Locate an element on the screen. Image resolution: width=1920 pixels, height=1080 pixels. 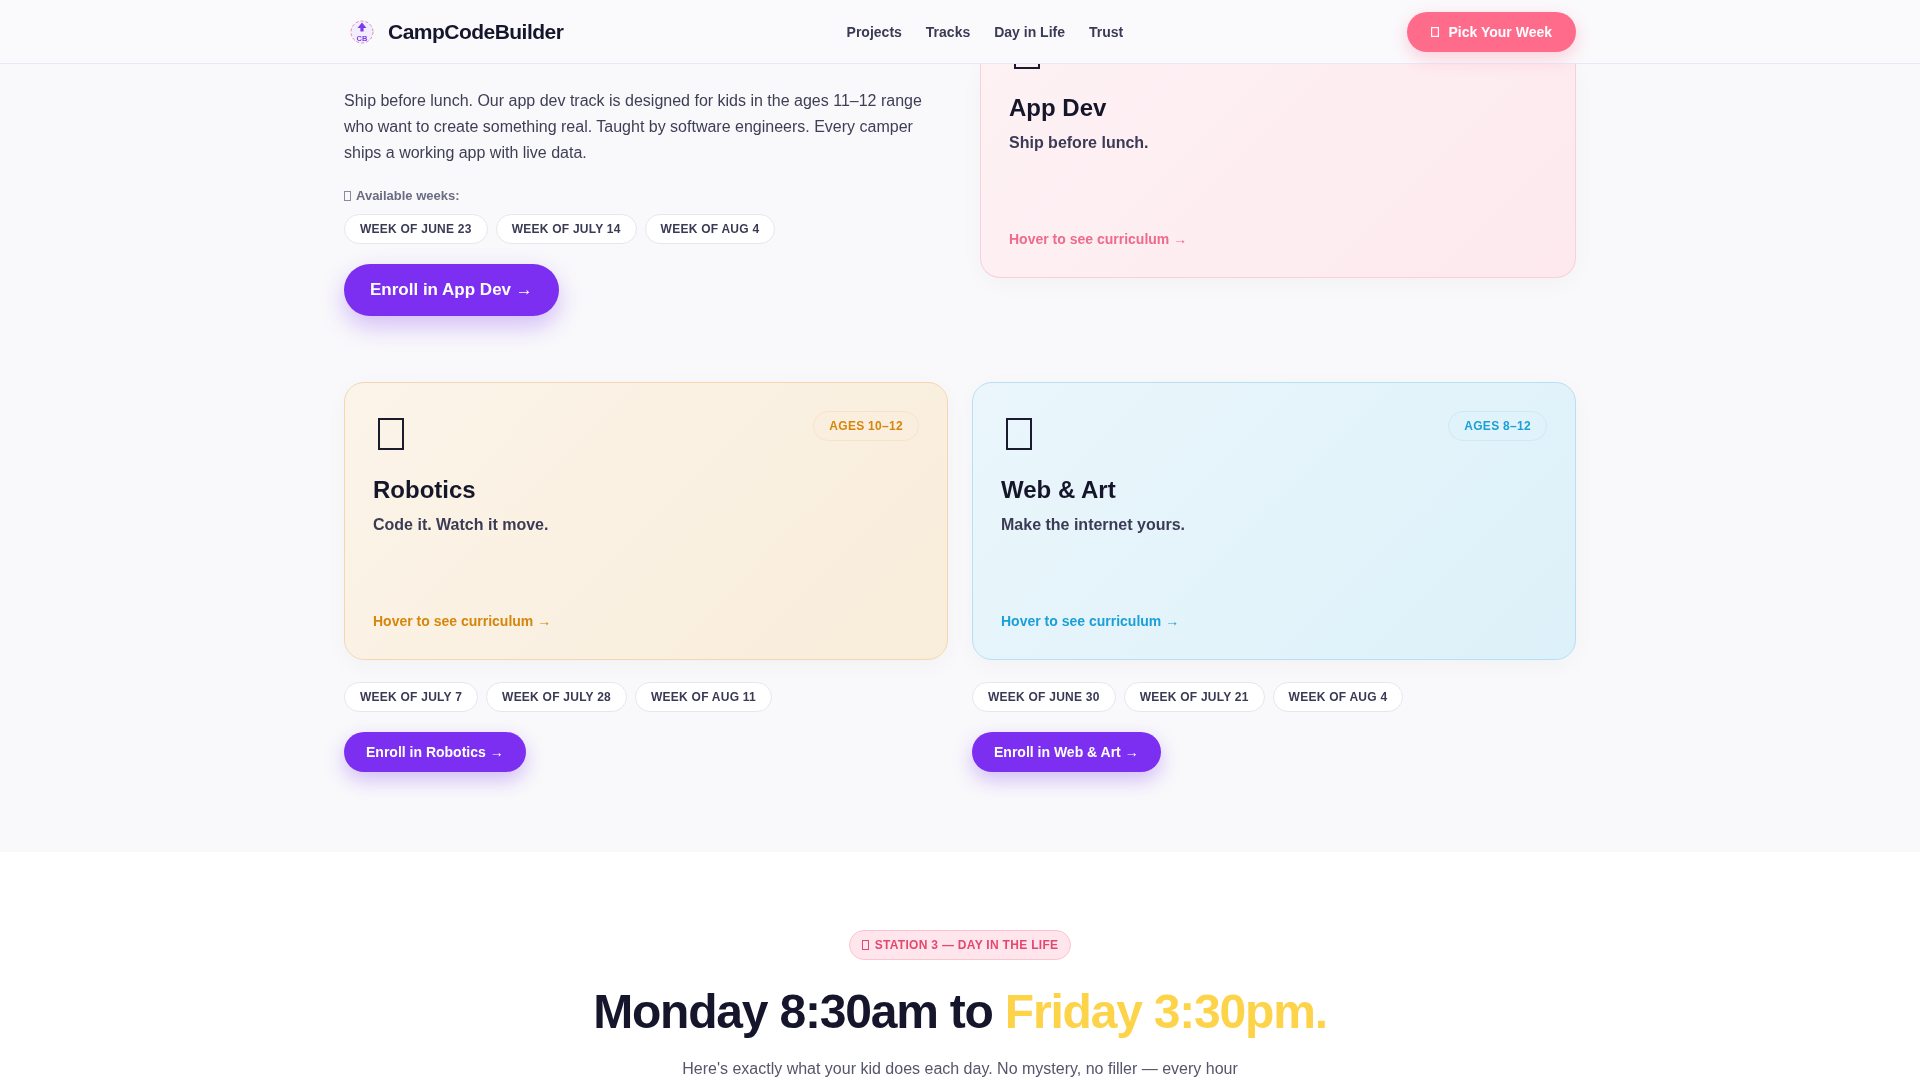
track-title: Robotics is located at coordinates (424, 490).